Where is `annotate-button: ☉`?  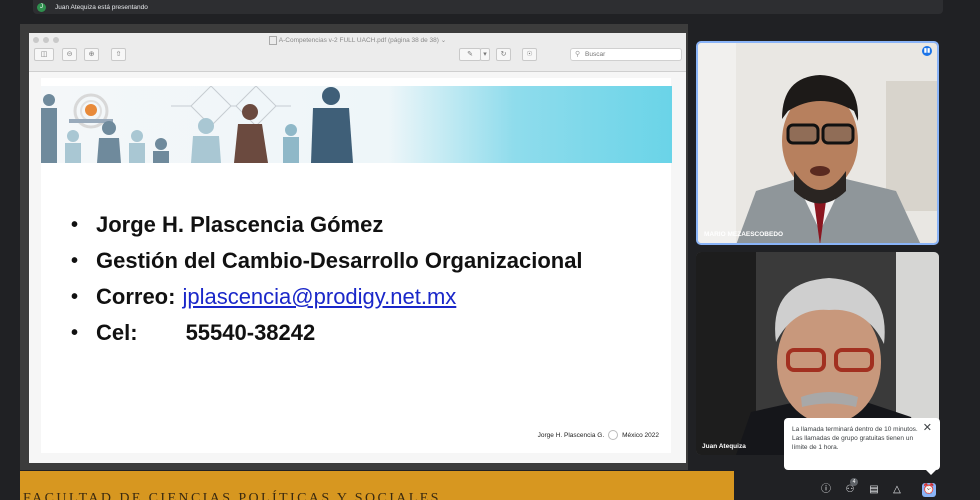 annotate-button: ☉ is located at coordinates (529, 54).